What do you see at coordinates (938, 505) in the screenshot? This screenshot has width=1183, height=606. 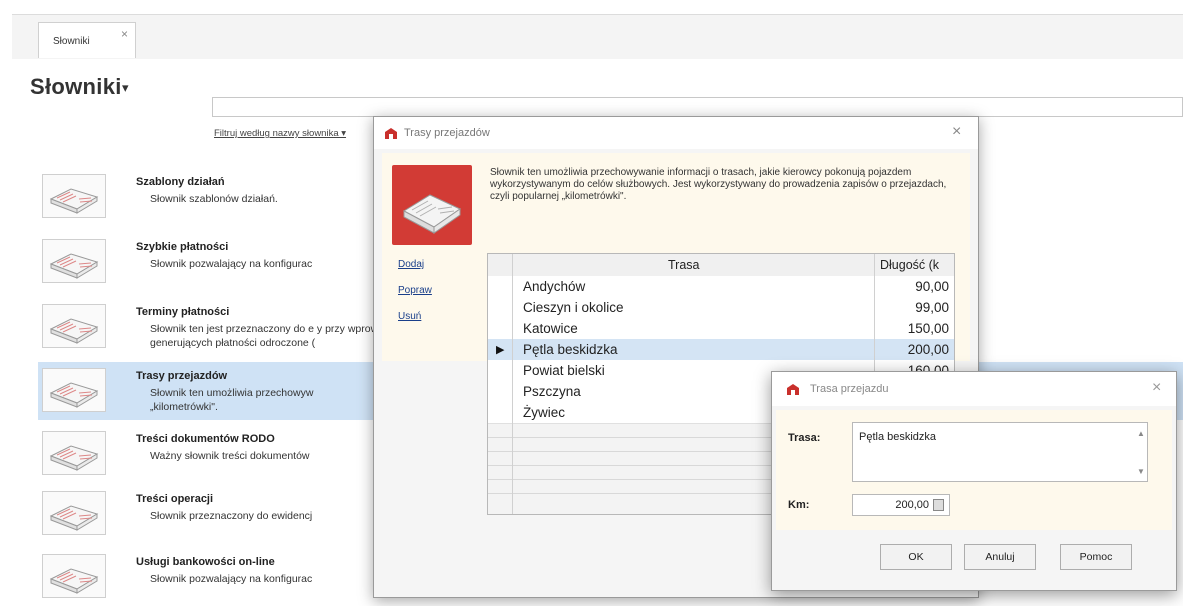 I see `calculator-icon` at bounding box center [938, 505].